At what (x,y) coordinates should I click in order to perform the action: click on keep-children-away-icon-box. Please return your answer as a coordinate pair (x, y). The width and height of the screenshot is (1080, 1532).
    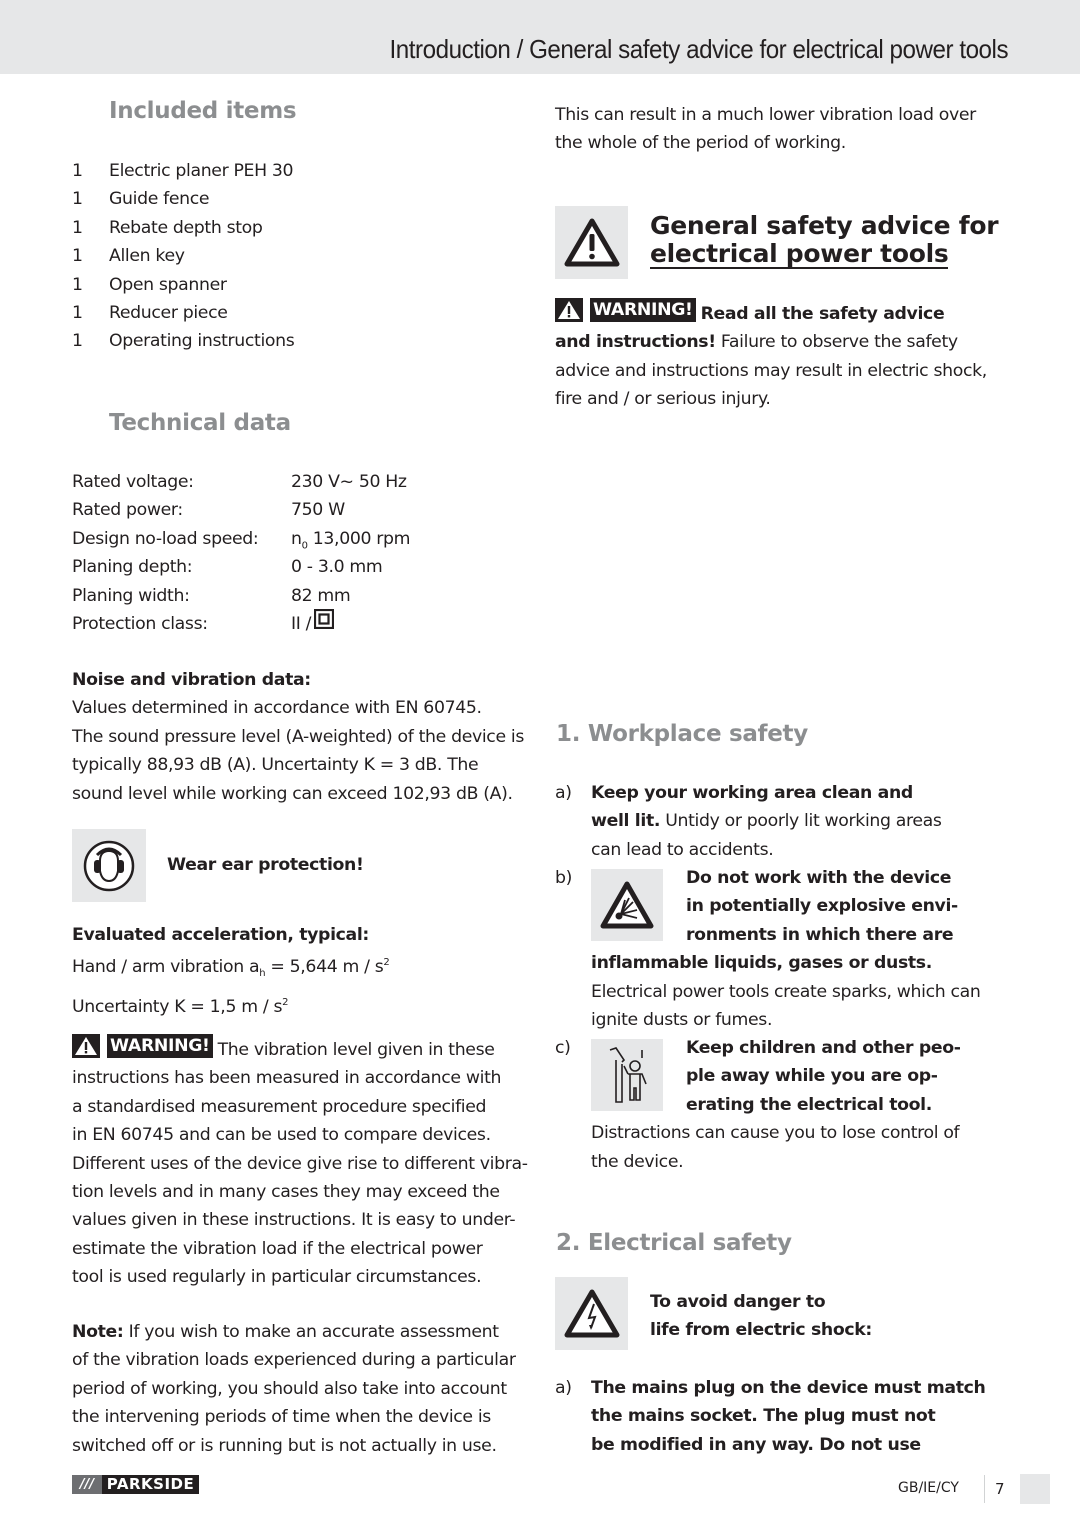
    Looking at the image, I should click on (627, 1075).